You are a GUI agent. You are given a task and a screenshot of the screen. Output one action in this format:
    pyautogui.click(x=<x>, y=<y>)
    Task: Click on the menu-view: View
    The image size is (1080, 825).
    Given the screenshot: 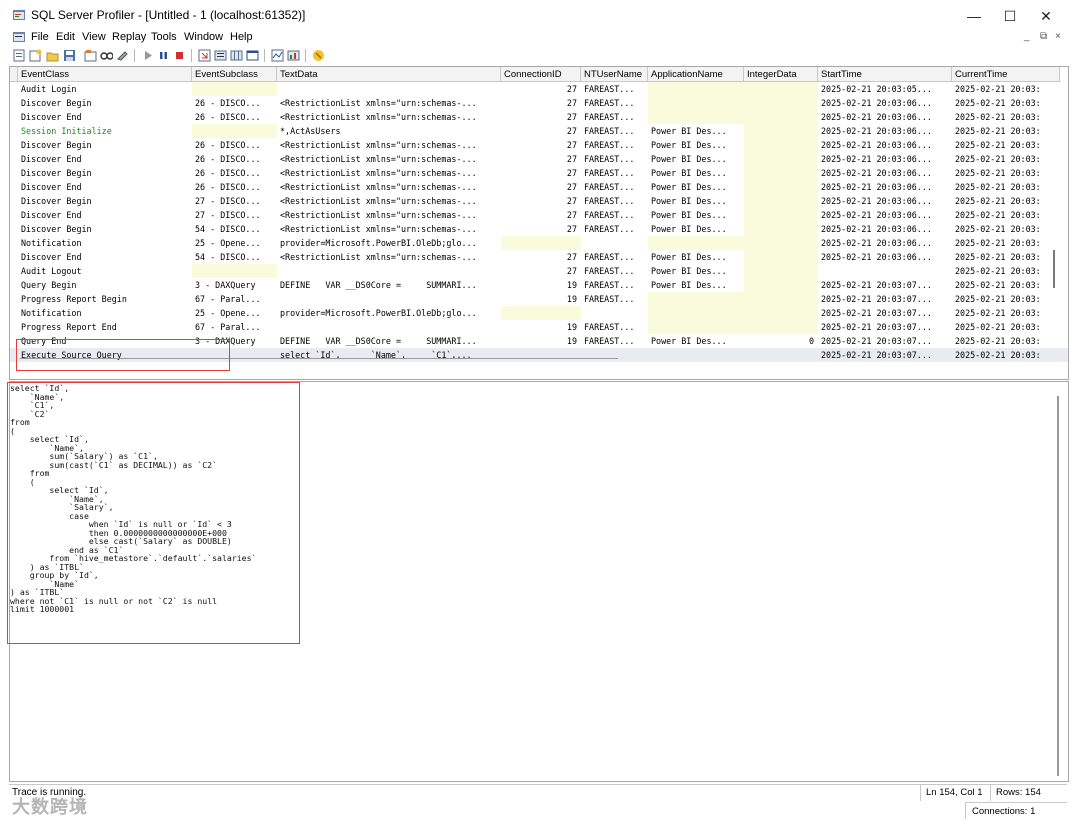 What is the action you would take?
    pyautogui.click(x=94, y=37)
    